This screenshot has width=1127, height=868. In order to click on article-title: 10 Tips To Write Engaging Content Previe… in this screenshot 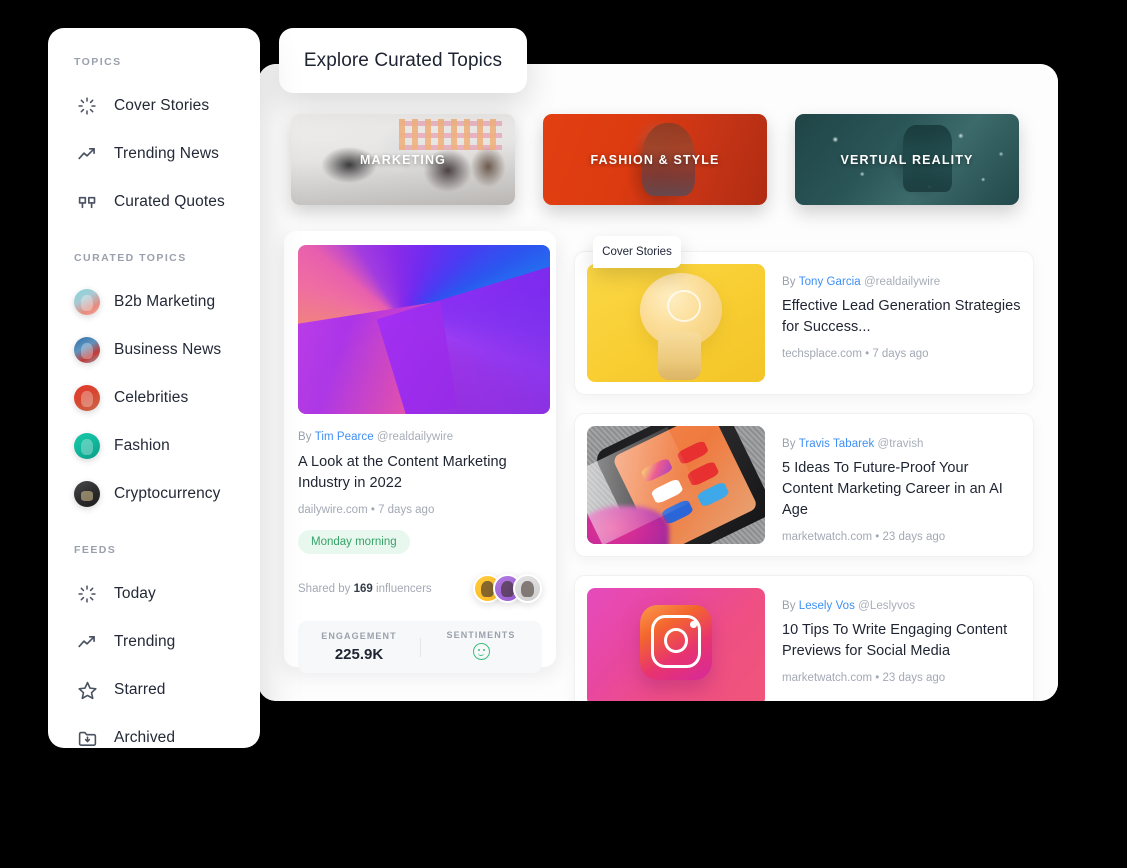, I will do `click(901, 641)`.